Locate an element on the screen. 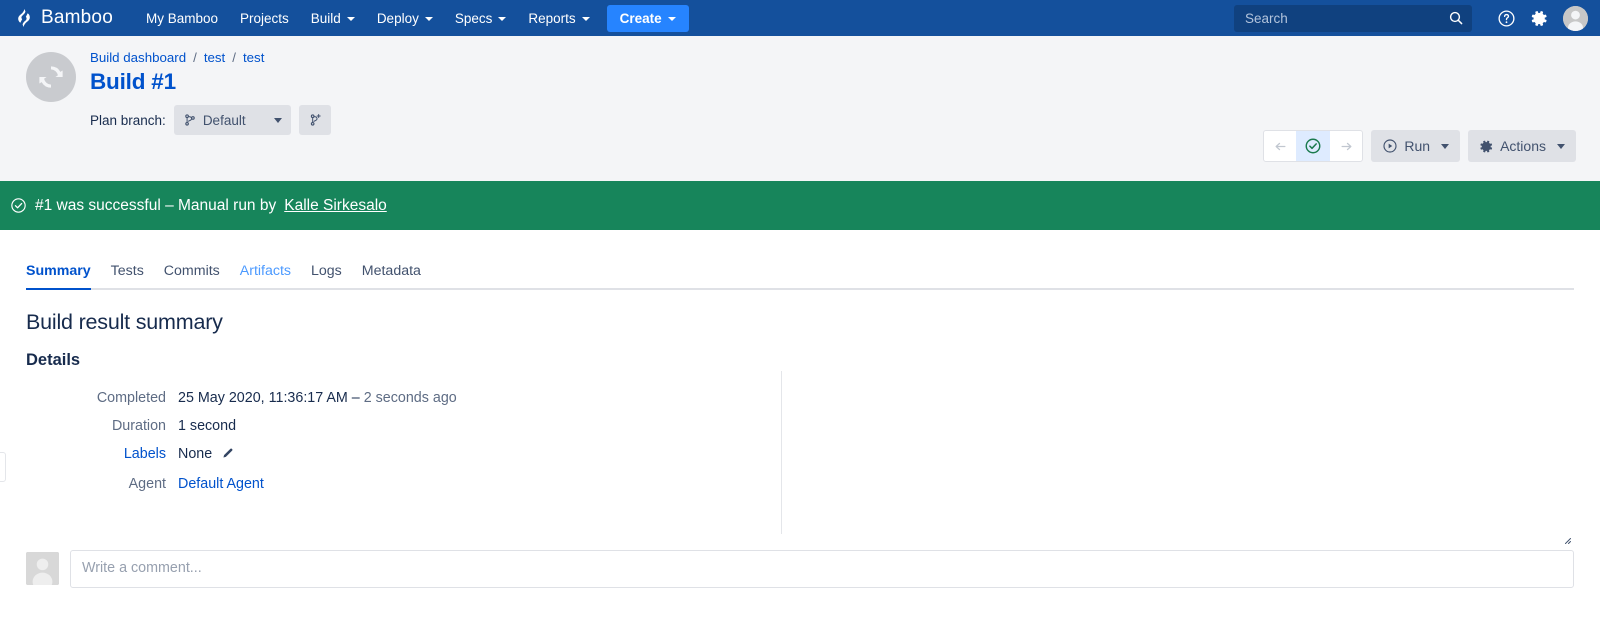 The image size is (1600, 639). nav-item-label: My Bamboo is located at coordinates (181, 18).